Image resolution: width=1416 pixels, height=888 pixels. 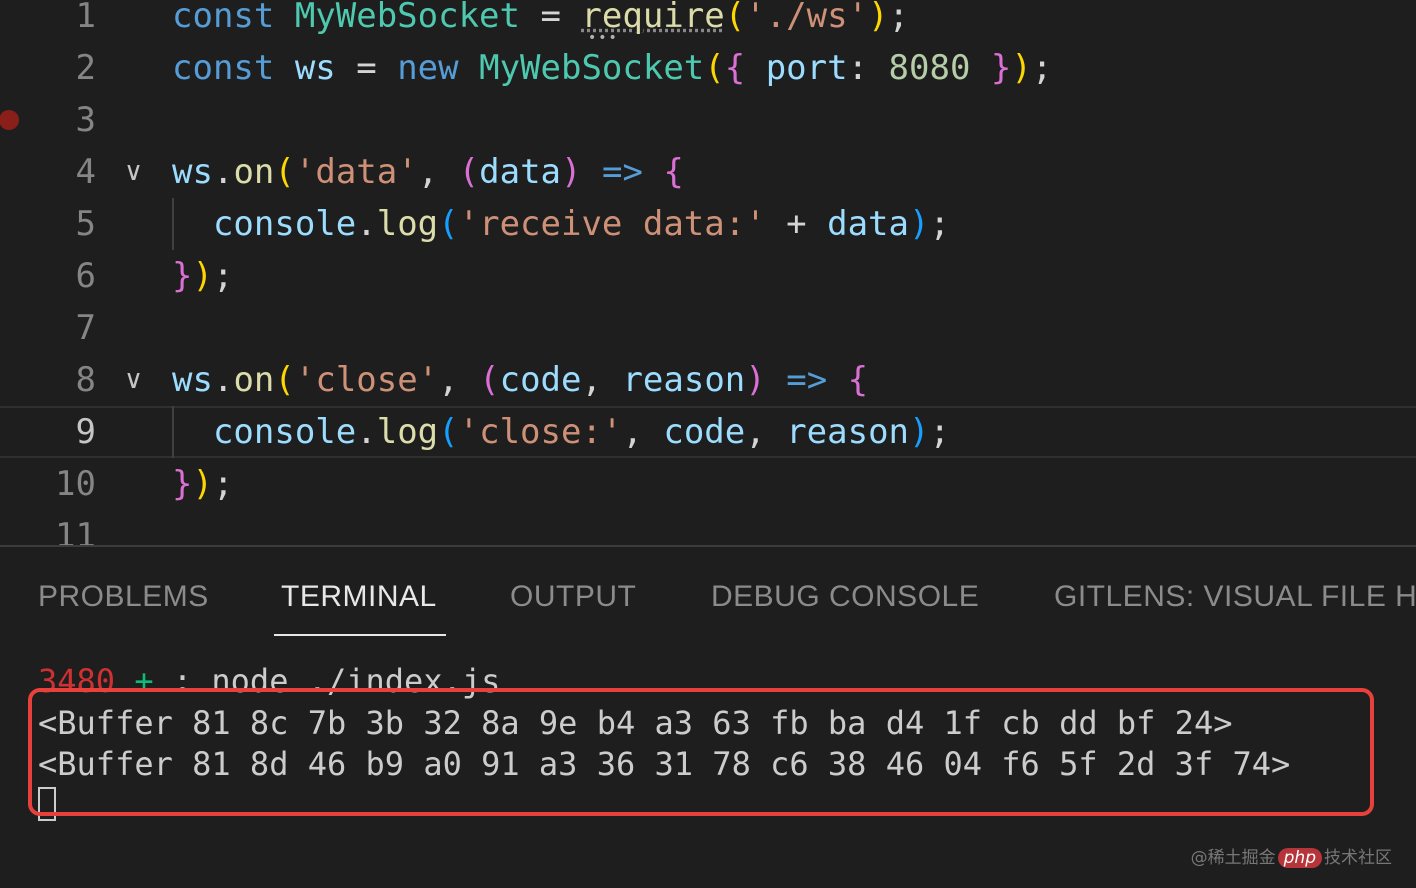 I want to click on code-line: 6});, so click(x=708, y=276).